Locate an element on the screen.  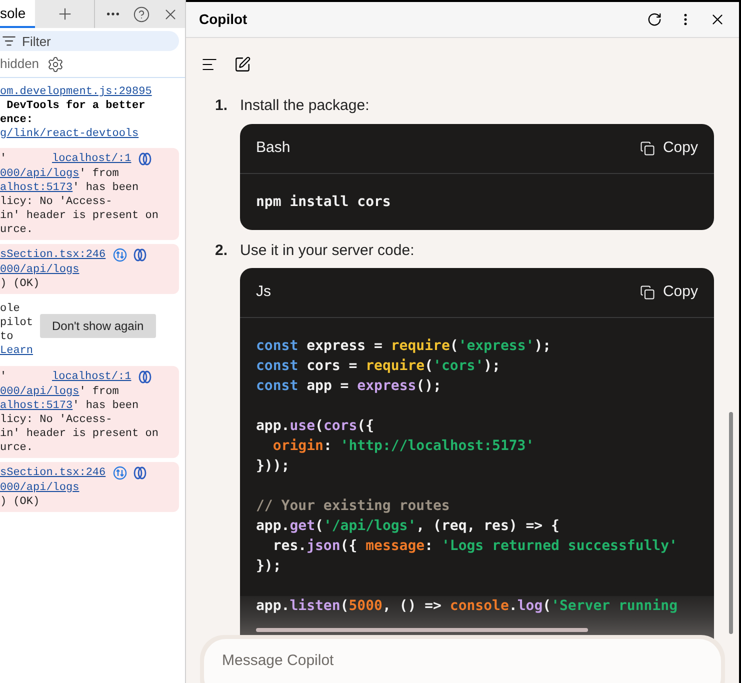
step-text: Install the package: is located at coordinates (305, 106).